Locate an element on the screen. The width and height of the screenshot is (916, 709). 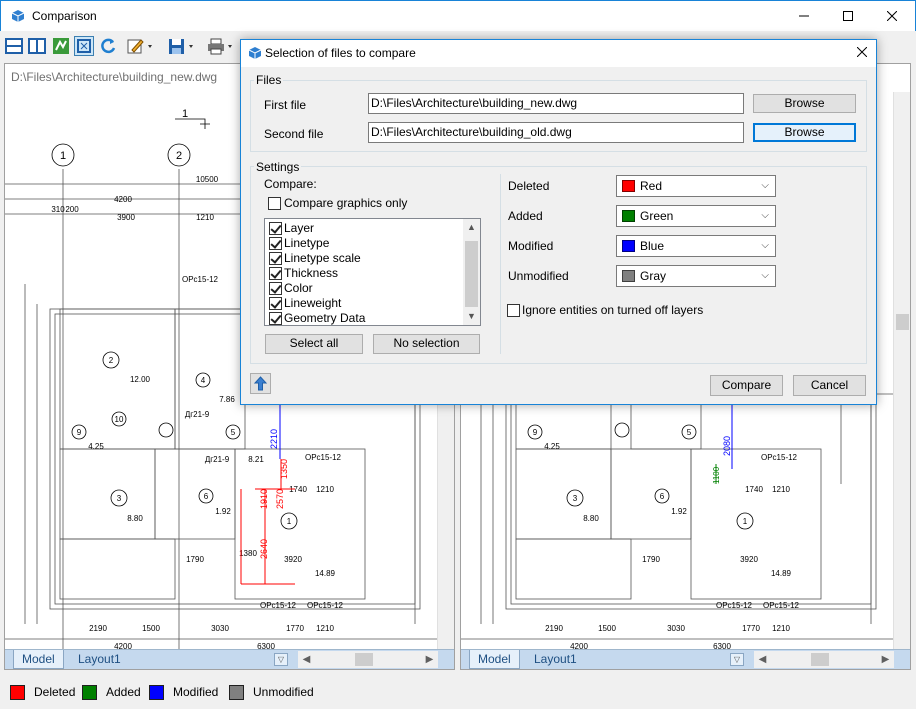
edit-dropdown-button is located at coordinates (141, 46).